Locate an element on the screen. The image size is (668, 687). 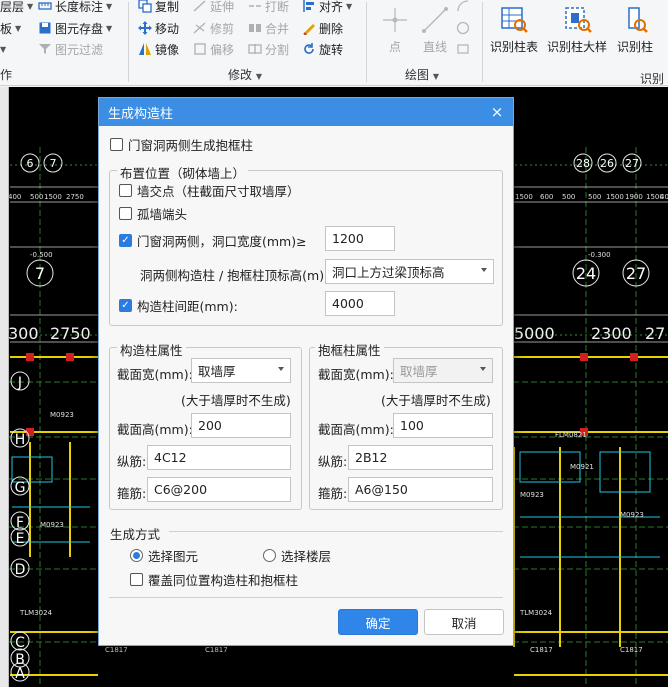
rotate-button: 旋转 is located at coordinates (322, 49).